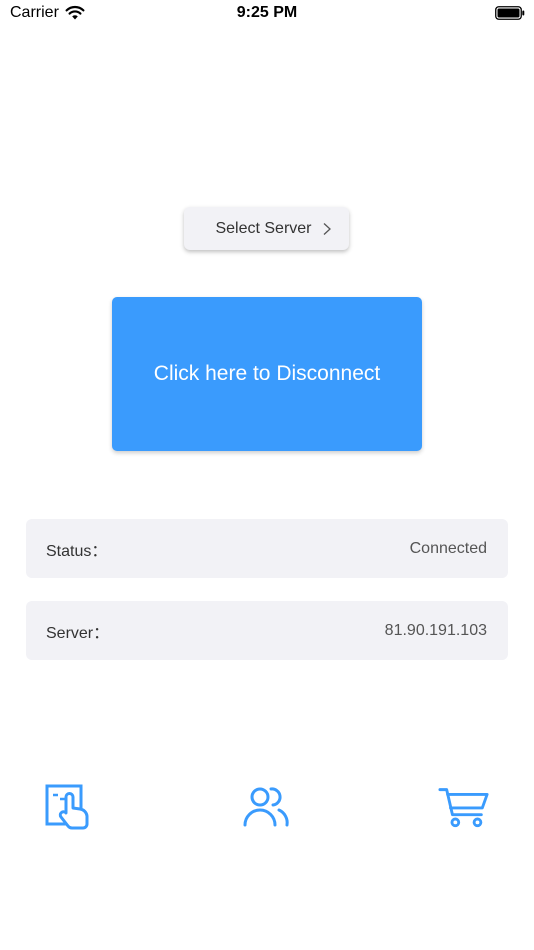 The width and height of the screenshot is (534, 950). I want to click on select-server-button: Select Server, so click(266, 228).